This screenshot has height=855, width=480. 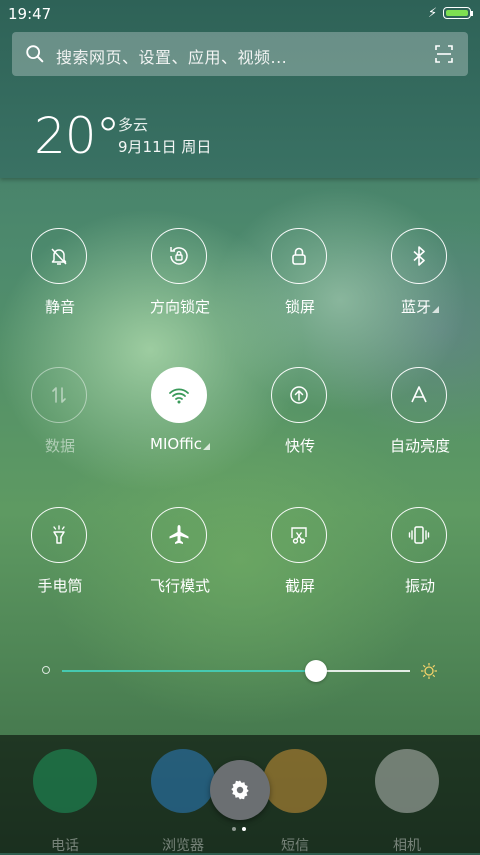 What do you see at coordinates (30, 14) in the screenshot?
I see `status-time: 19:47` at bounding box center [30, 14].